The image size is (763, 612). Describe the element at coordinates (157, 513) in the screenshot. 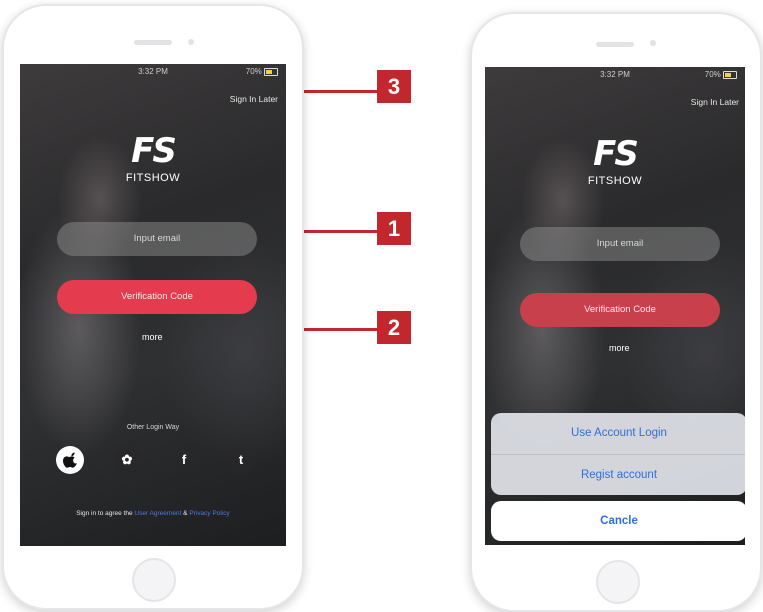

I see `user-agreement-link: User Agreement` at that location.